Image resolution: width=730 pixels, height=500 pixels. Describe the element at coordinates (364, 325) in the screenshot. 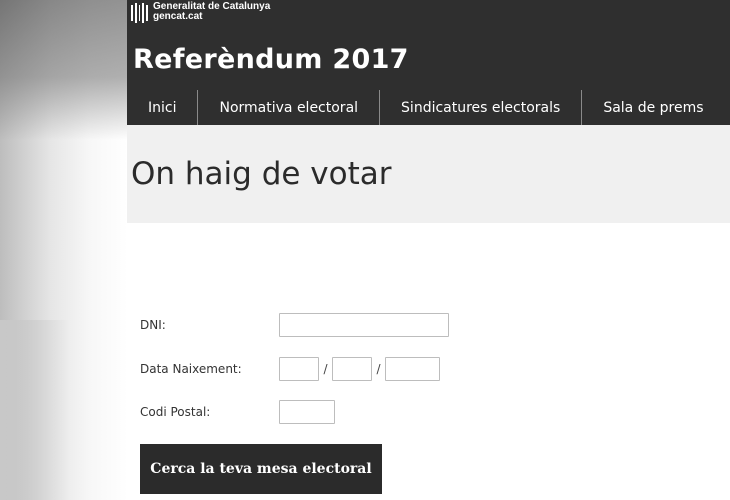

I see `dni-input` at that location.